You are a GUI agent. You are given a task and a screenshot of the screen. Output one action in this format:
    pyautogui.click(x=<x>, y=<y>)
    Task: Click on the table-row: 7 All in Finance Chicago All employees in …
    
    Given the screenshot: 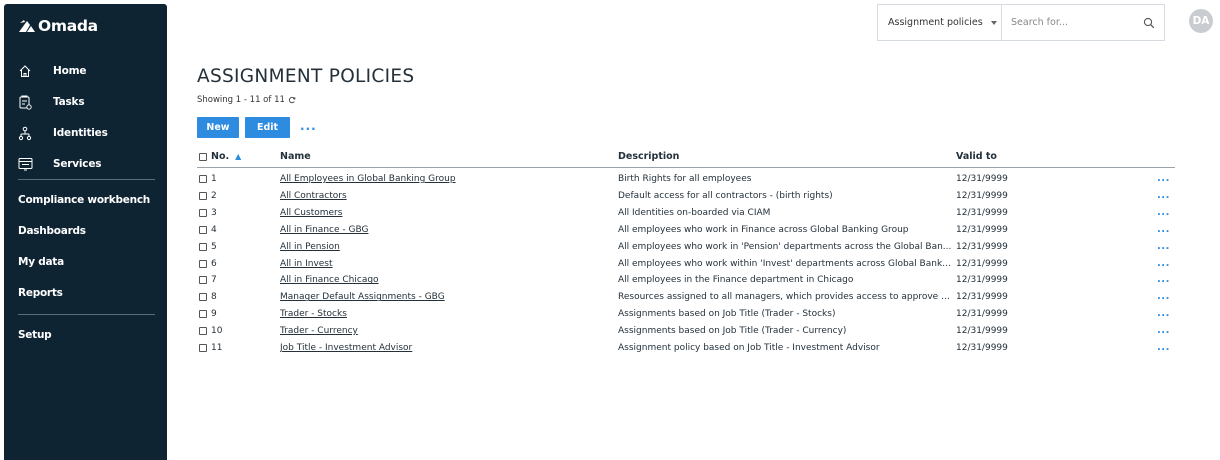 What is the action you would take?
    pyautogui.click(x=686, y=282)
    